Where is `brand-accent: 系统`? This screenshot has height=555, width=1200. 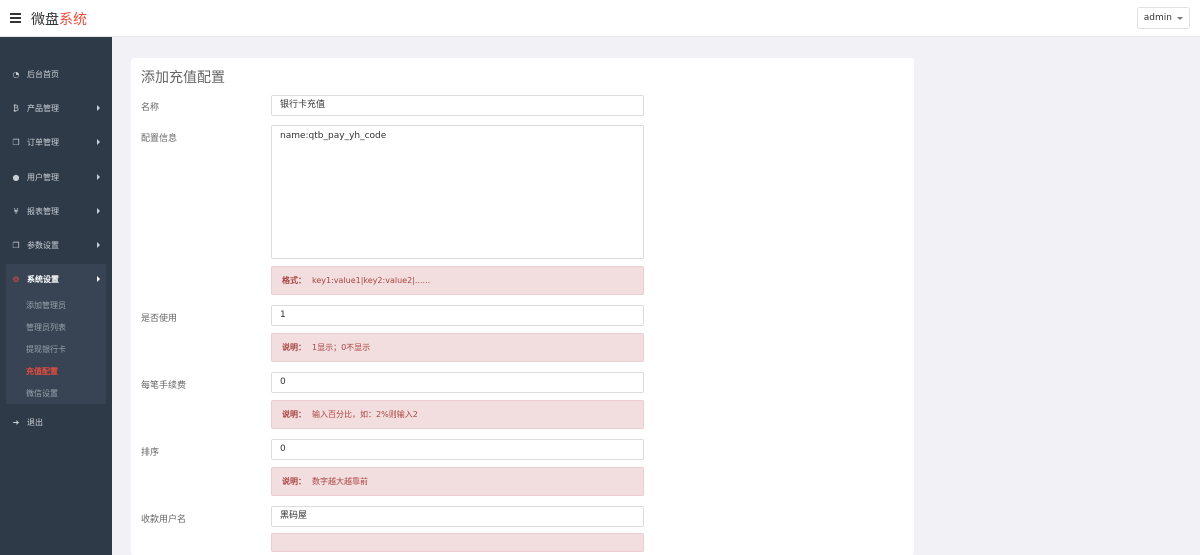
brand-accent: 系统 is located at coordinates (73, 20).